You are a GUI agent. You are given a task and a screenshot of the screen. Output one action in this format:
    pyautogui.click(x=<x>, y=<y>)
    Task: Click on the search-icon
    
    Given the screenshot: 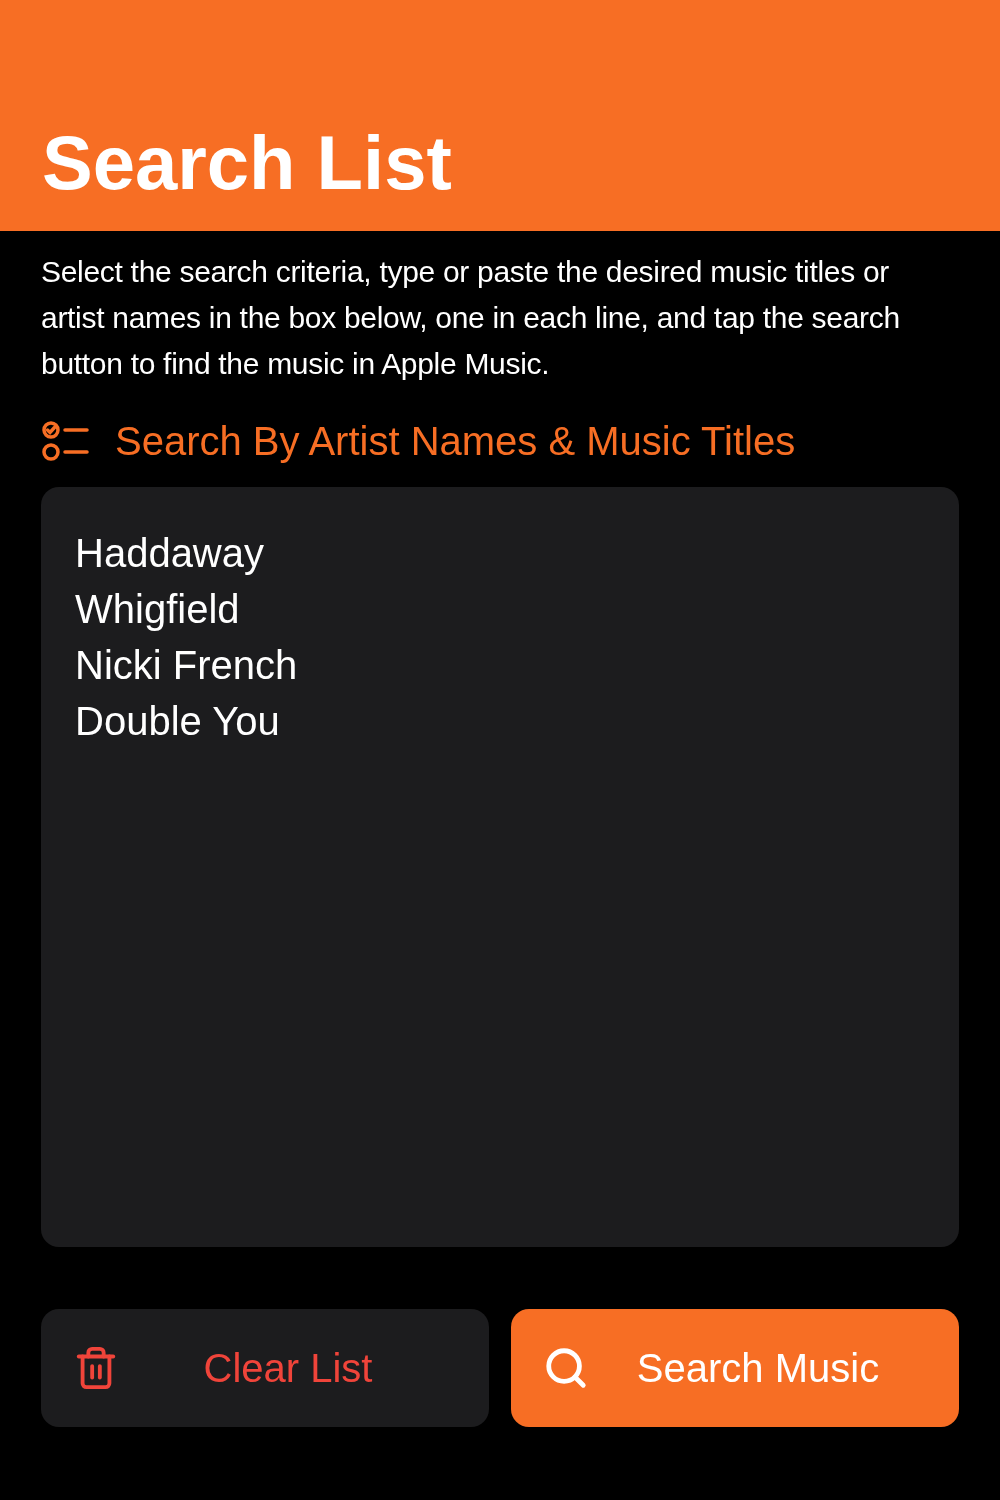 What is the action you would take?
    pyautogui.click(x=566, y=1368)
    